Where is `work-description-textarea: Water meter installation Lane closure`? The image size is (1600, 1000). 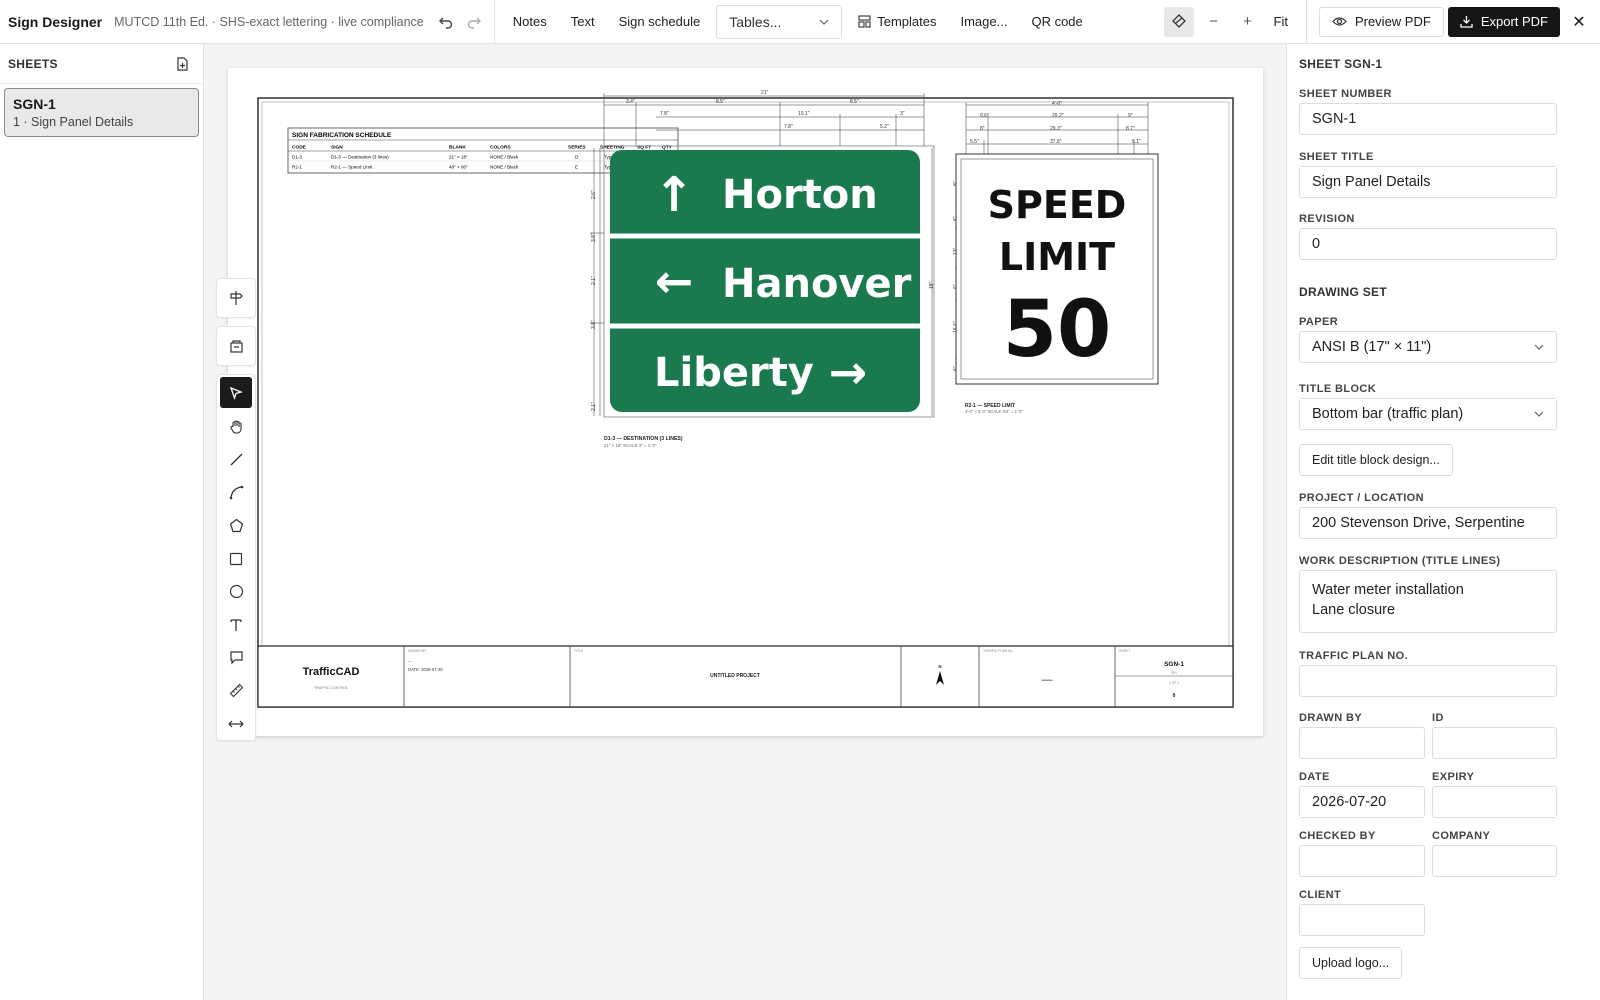
work-description-textarea: Water meter installation Lane closure is located at coordinates (1428, 601).